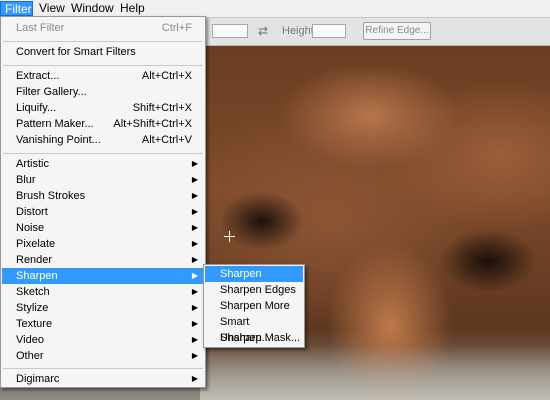 The image size is (550, 400). I want to click on menu-help: Help, so click(132, 8).